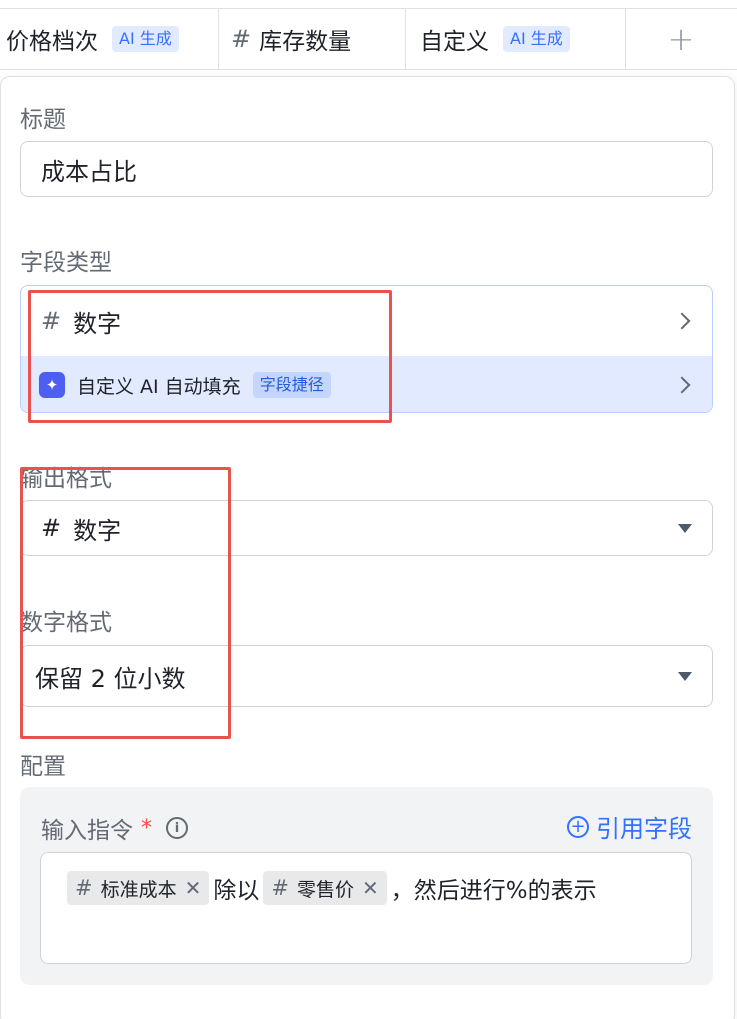  Describe the element at coordinates (236, 891) in the screenshot. I see `instruction-text: 除以` at that location.